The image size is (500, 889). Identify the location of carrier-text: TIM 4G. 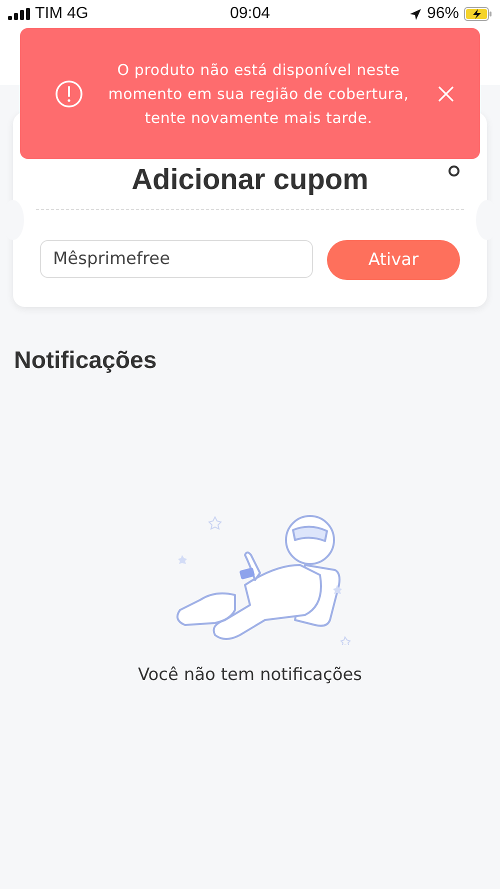
(61, 14).